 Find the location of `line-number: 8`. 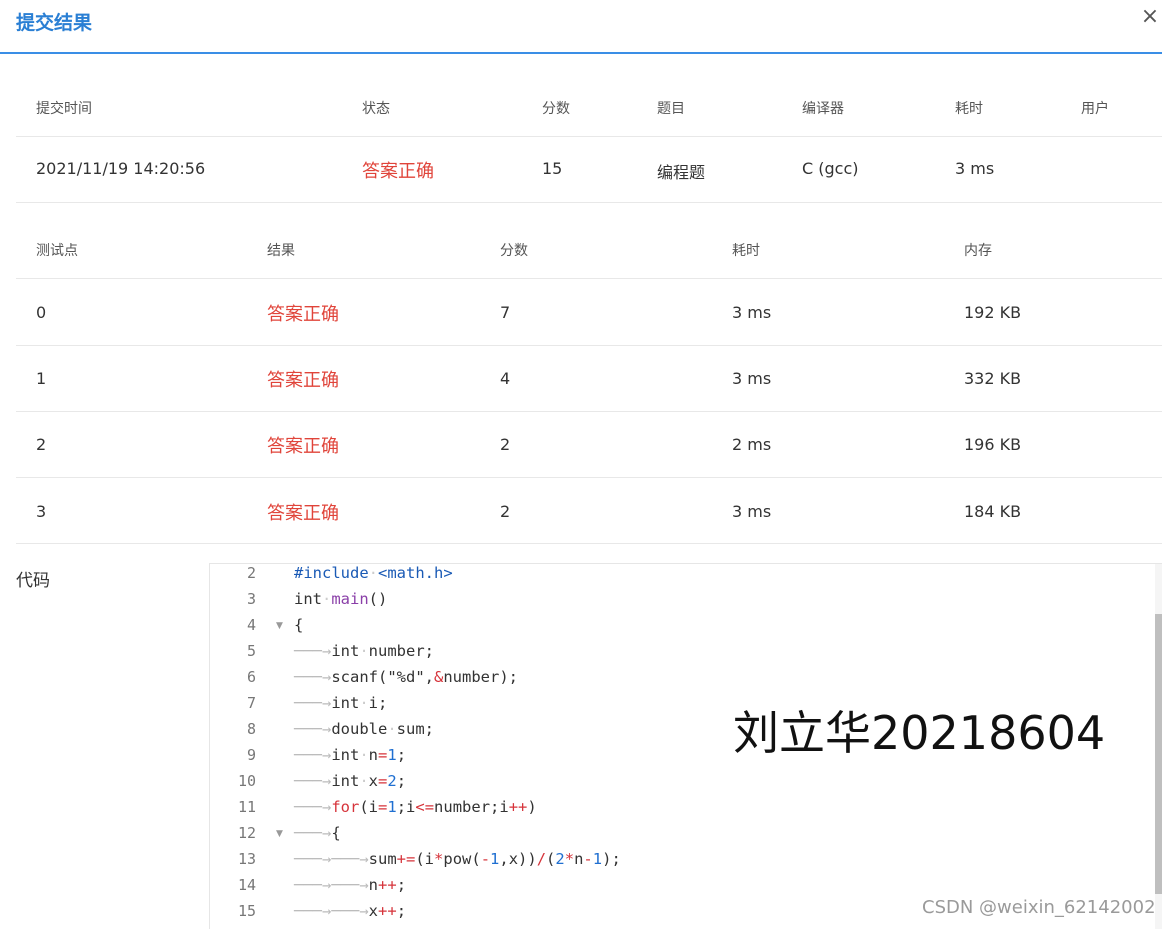

line-number: 8 is located at coordinates (251, 729).